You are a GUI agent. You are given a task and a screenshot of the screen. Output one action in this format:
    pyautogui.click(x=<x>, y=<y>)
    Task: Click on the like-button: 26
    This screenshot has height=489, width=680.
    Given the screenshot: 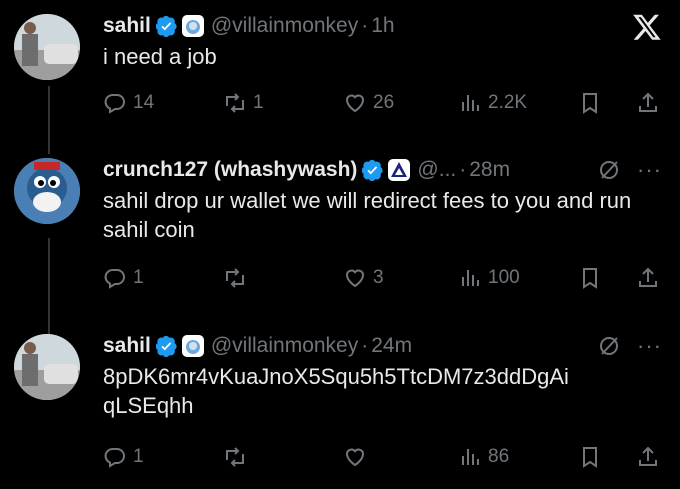 What is the action you would take?
    pyautogui.click(x=368, y=103)
    